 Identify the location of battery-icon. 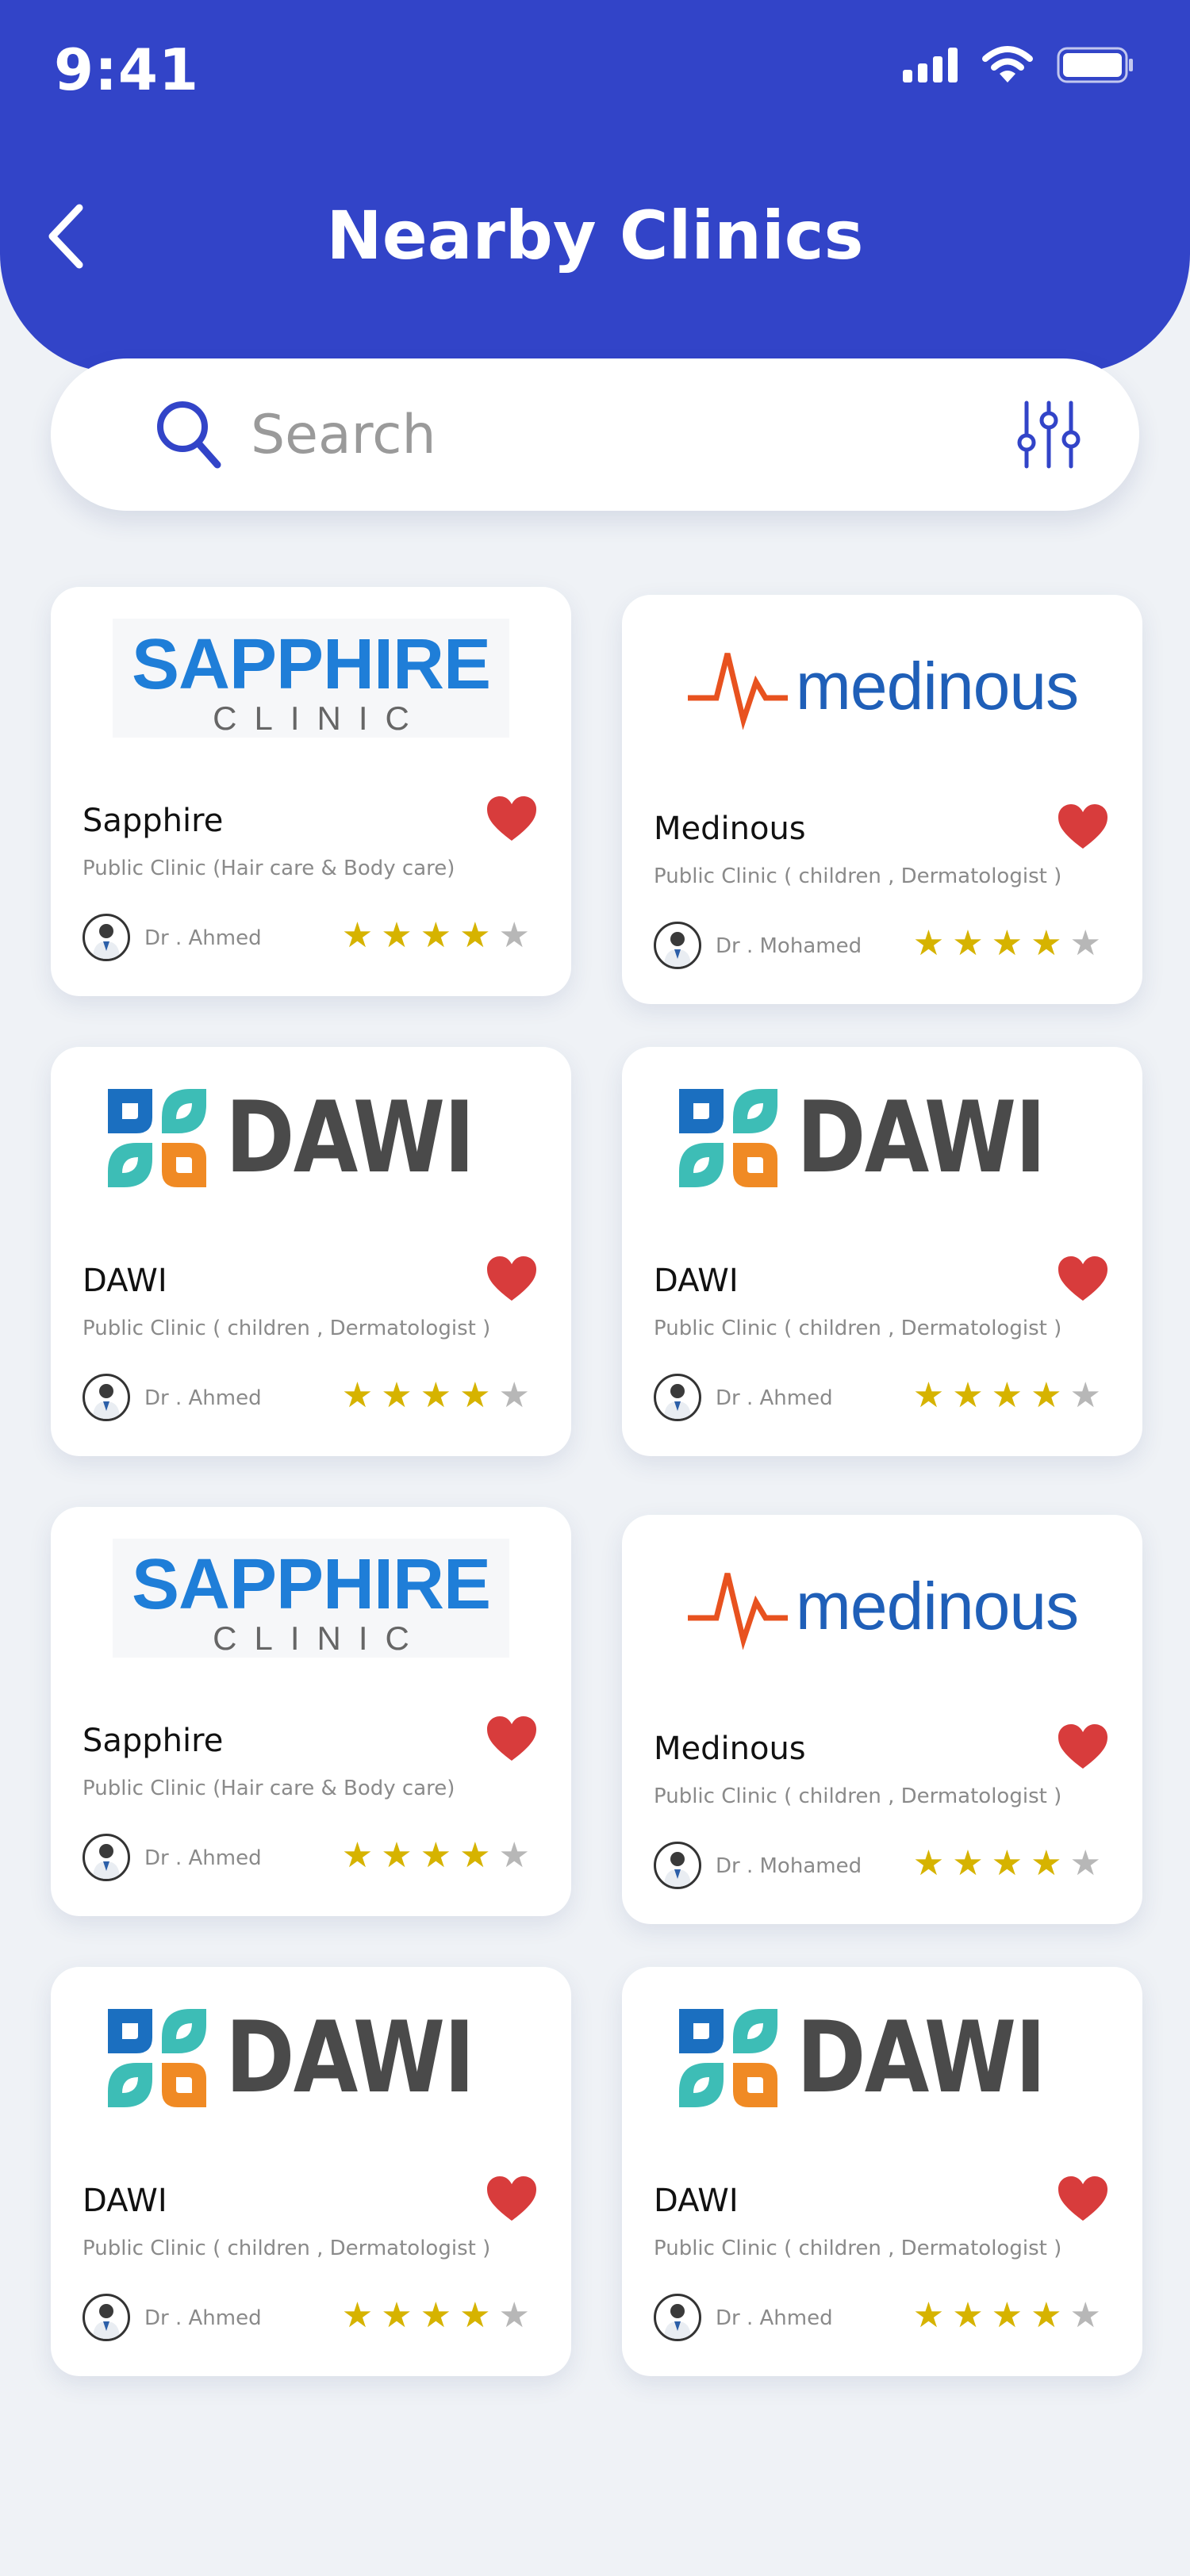
(1095, 65).